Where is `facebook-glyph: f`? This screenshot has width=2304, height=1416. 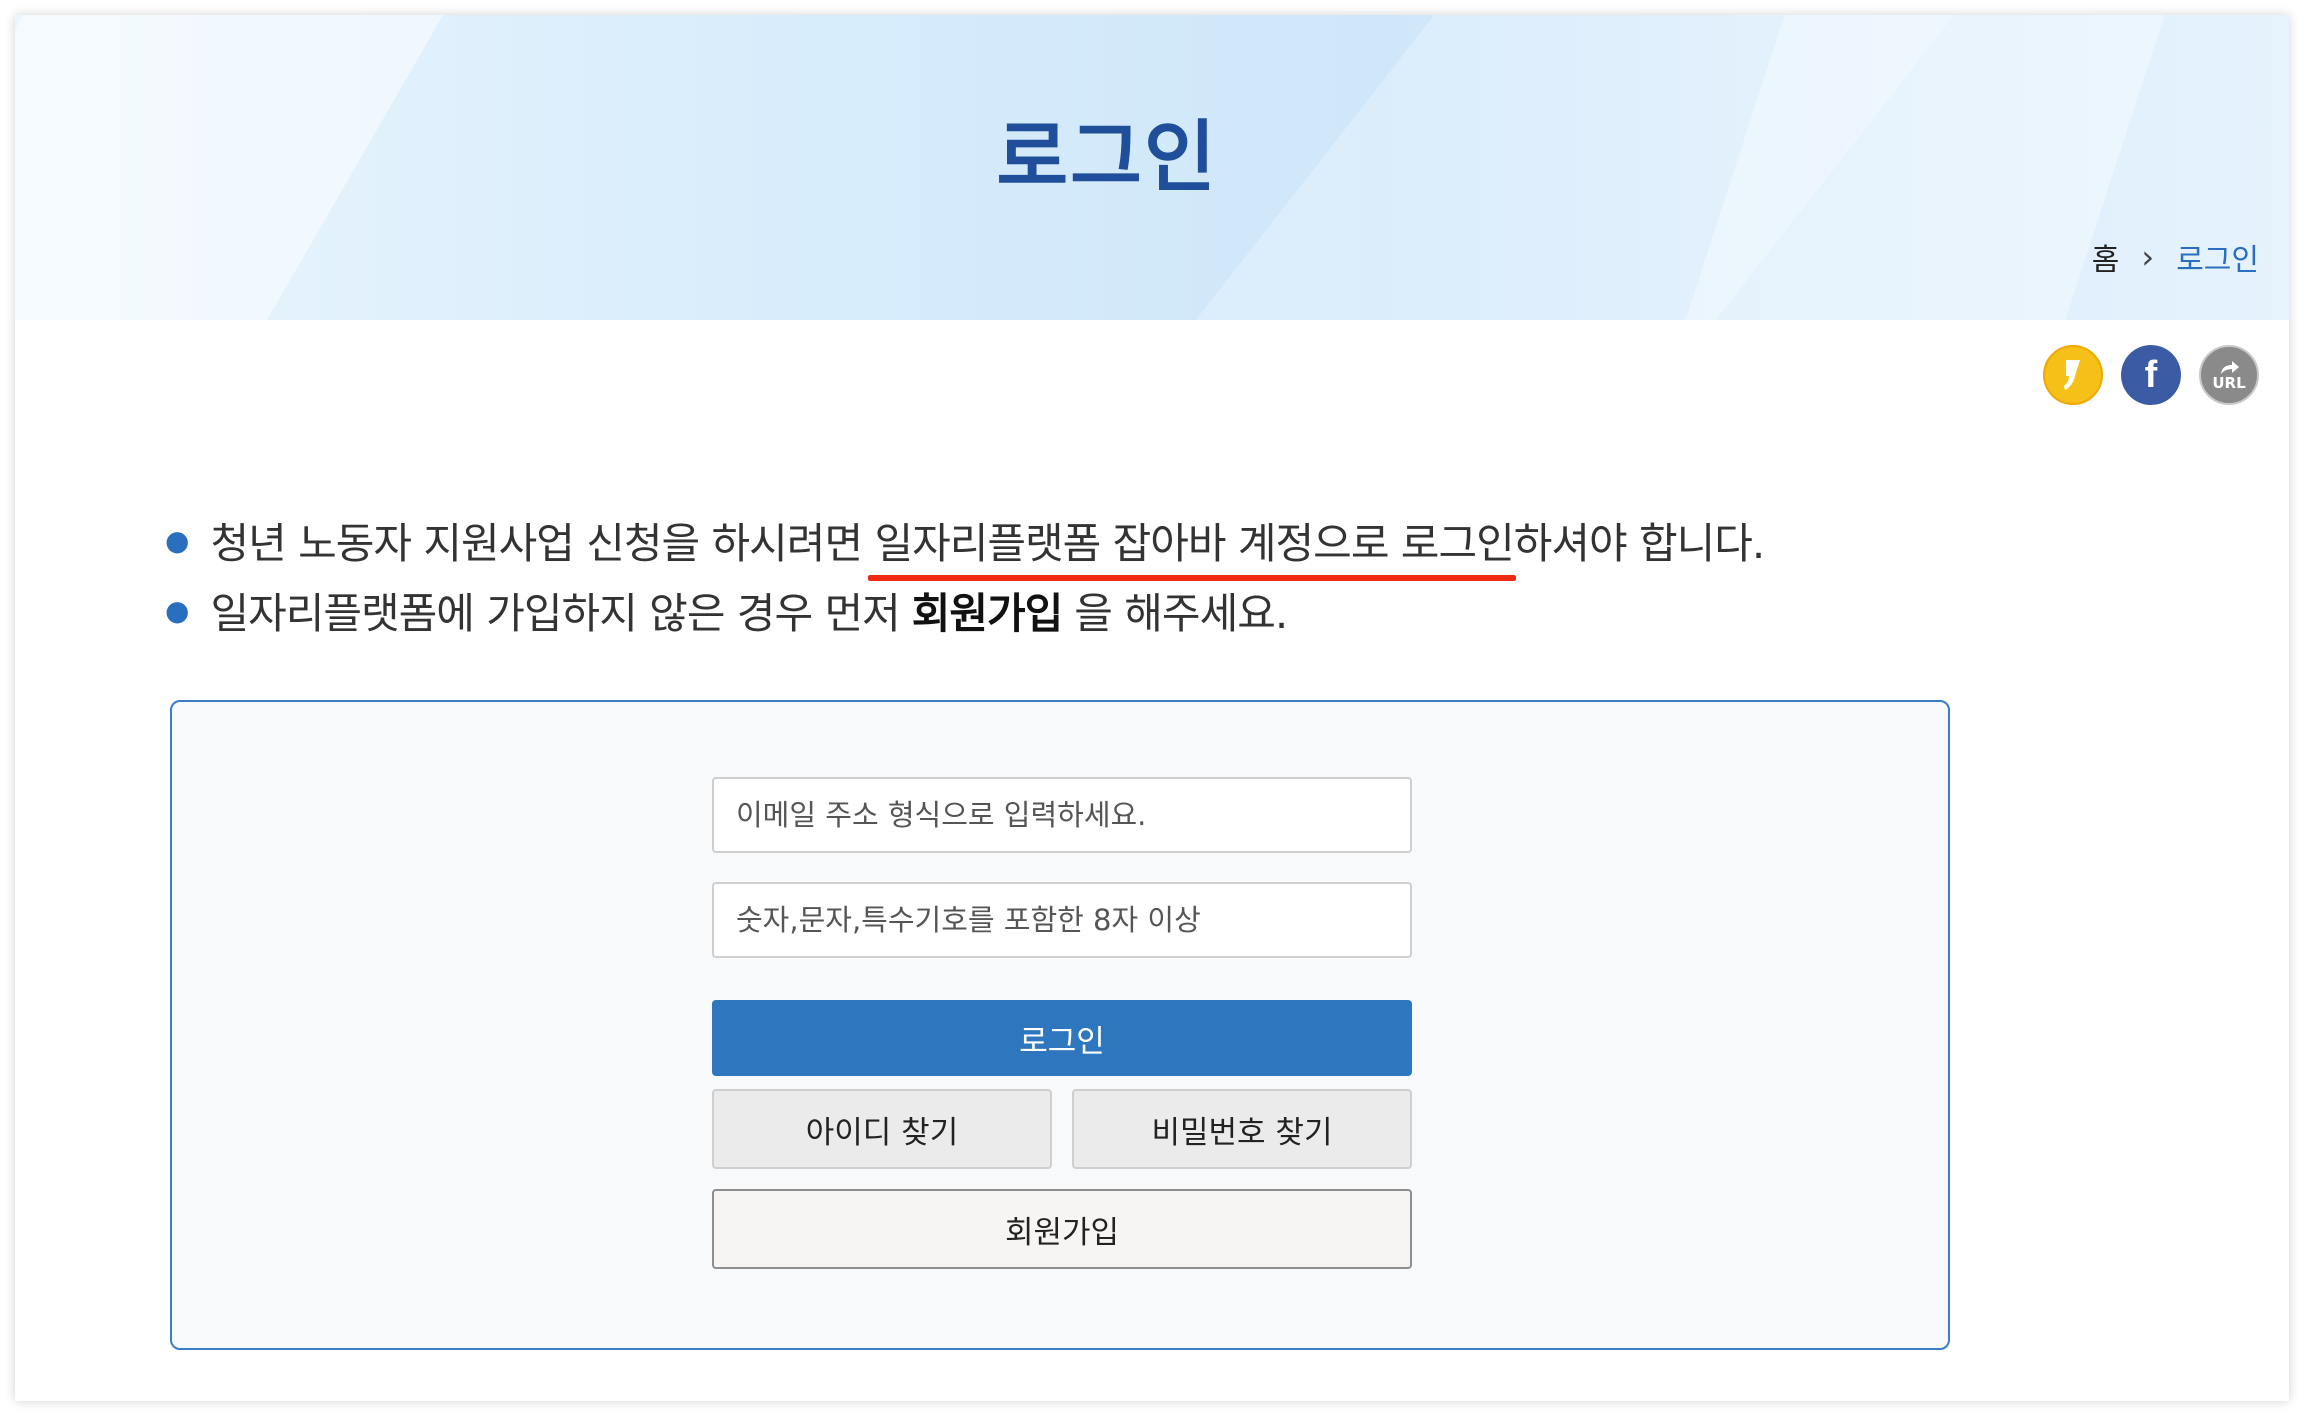
facebook-glyph: f is located at coordinates (2151, 374).